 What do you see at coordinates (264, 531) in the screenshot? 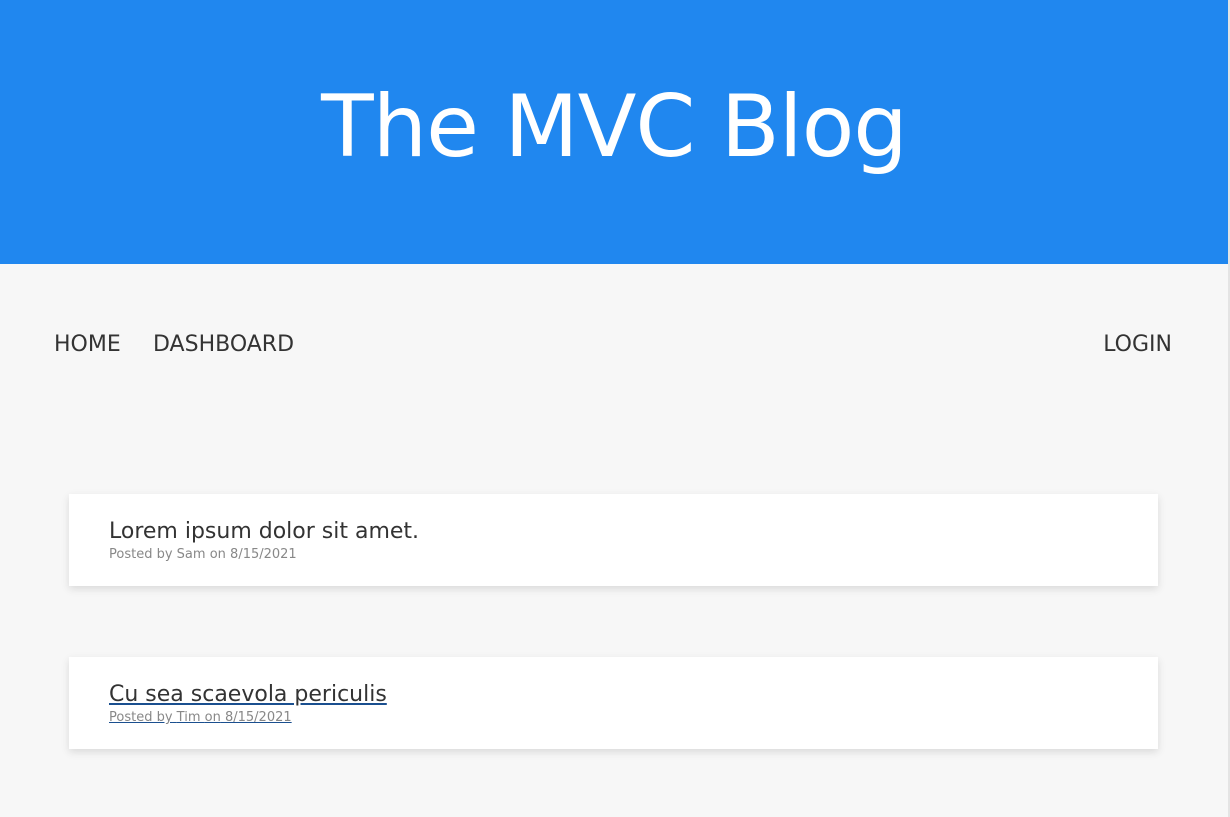
I see `post-title: Lorem ipsum dolor sit amet.` at bounding box center [264, 531].